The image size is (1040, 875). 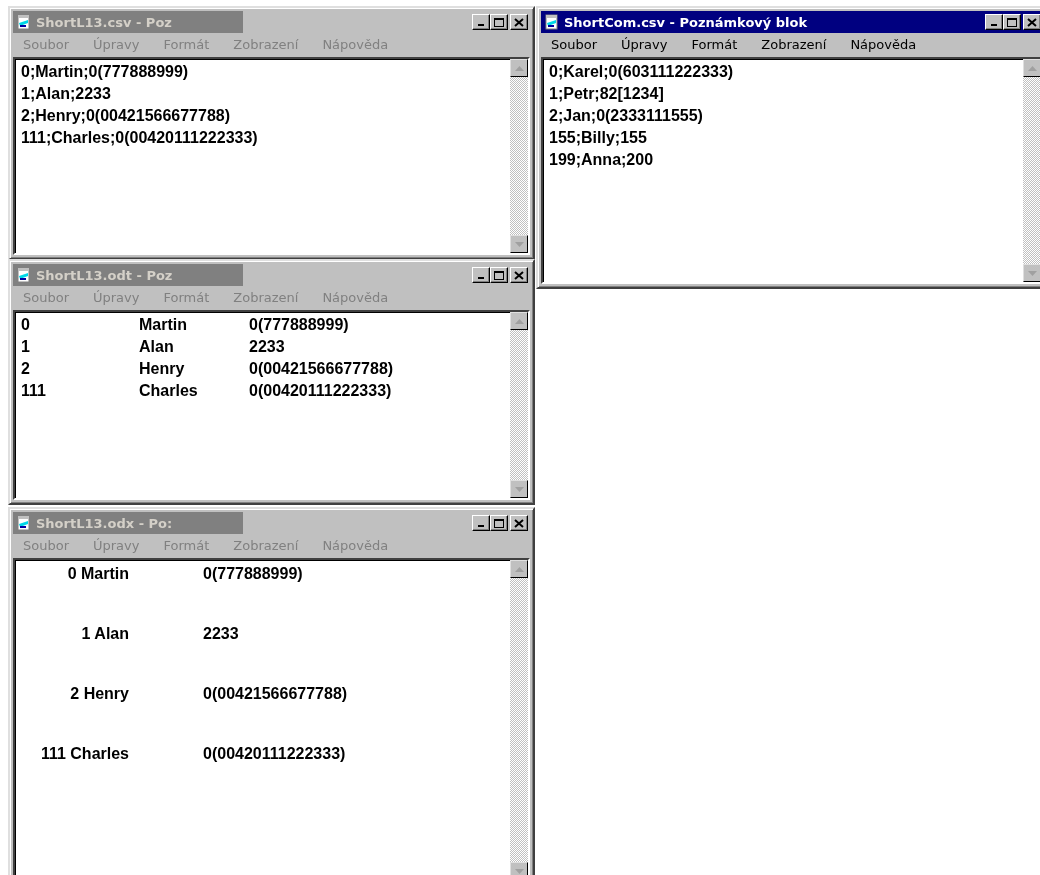 What do you see at coordinates (602, 160) in the screenshot?
I see `text-line: 199;Anna;200` at bounding box center [602, 160].